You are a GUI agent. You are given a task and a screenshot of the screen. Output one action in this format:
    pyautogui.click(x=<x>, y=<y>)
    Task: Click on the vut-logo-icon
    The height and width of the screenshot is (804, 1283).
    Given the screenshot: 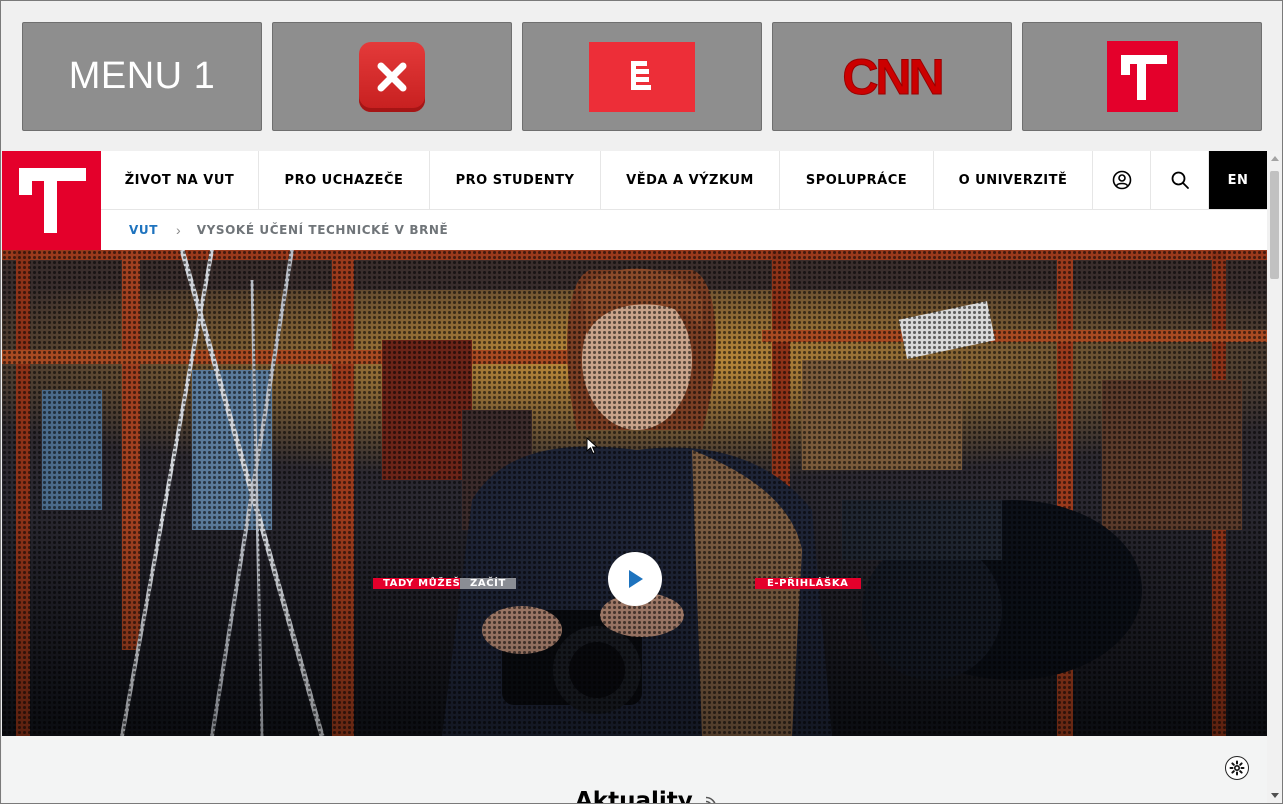 What is the action you would take?
    pyautogui.click(x=1142, y=76)
    